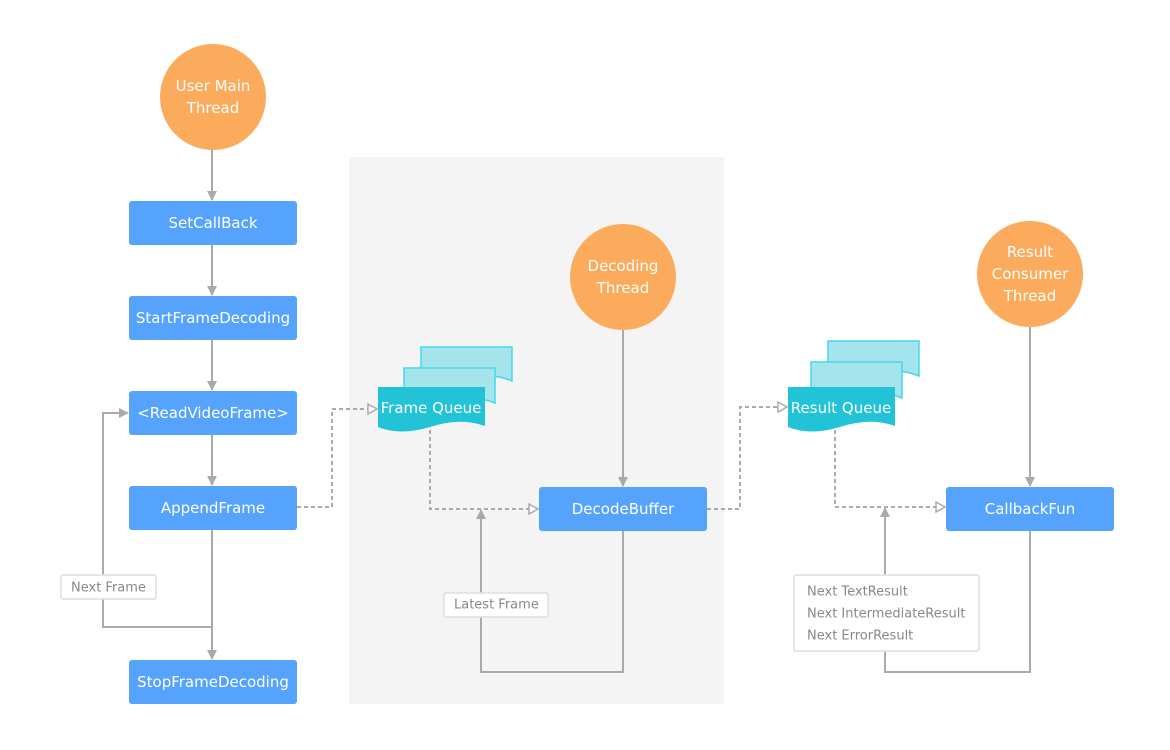 Image resolution: width=1170 pixels, height=750 pixels. I want to click on step-append-frame: AppendFrame, so click(213, 508).